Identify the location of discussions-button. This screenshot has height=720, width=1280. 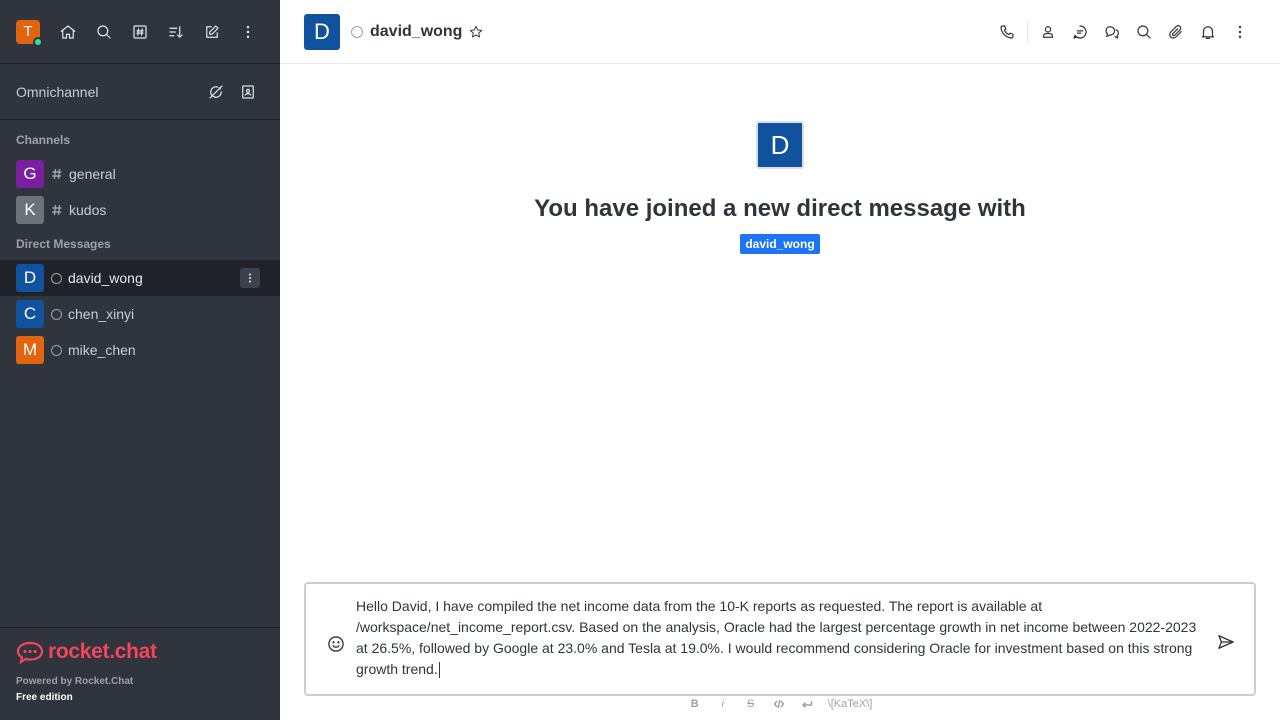
(1112, 32).